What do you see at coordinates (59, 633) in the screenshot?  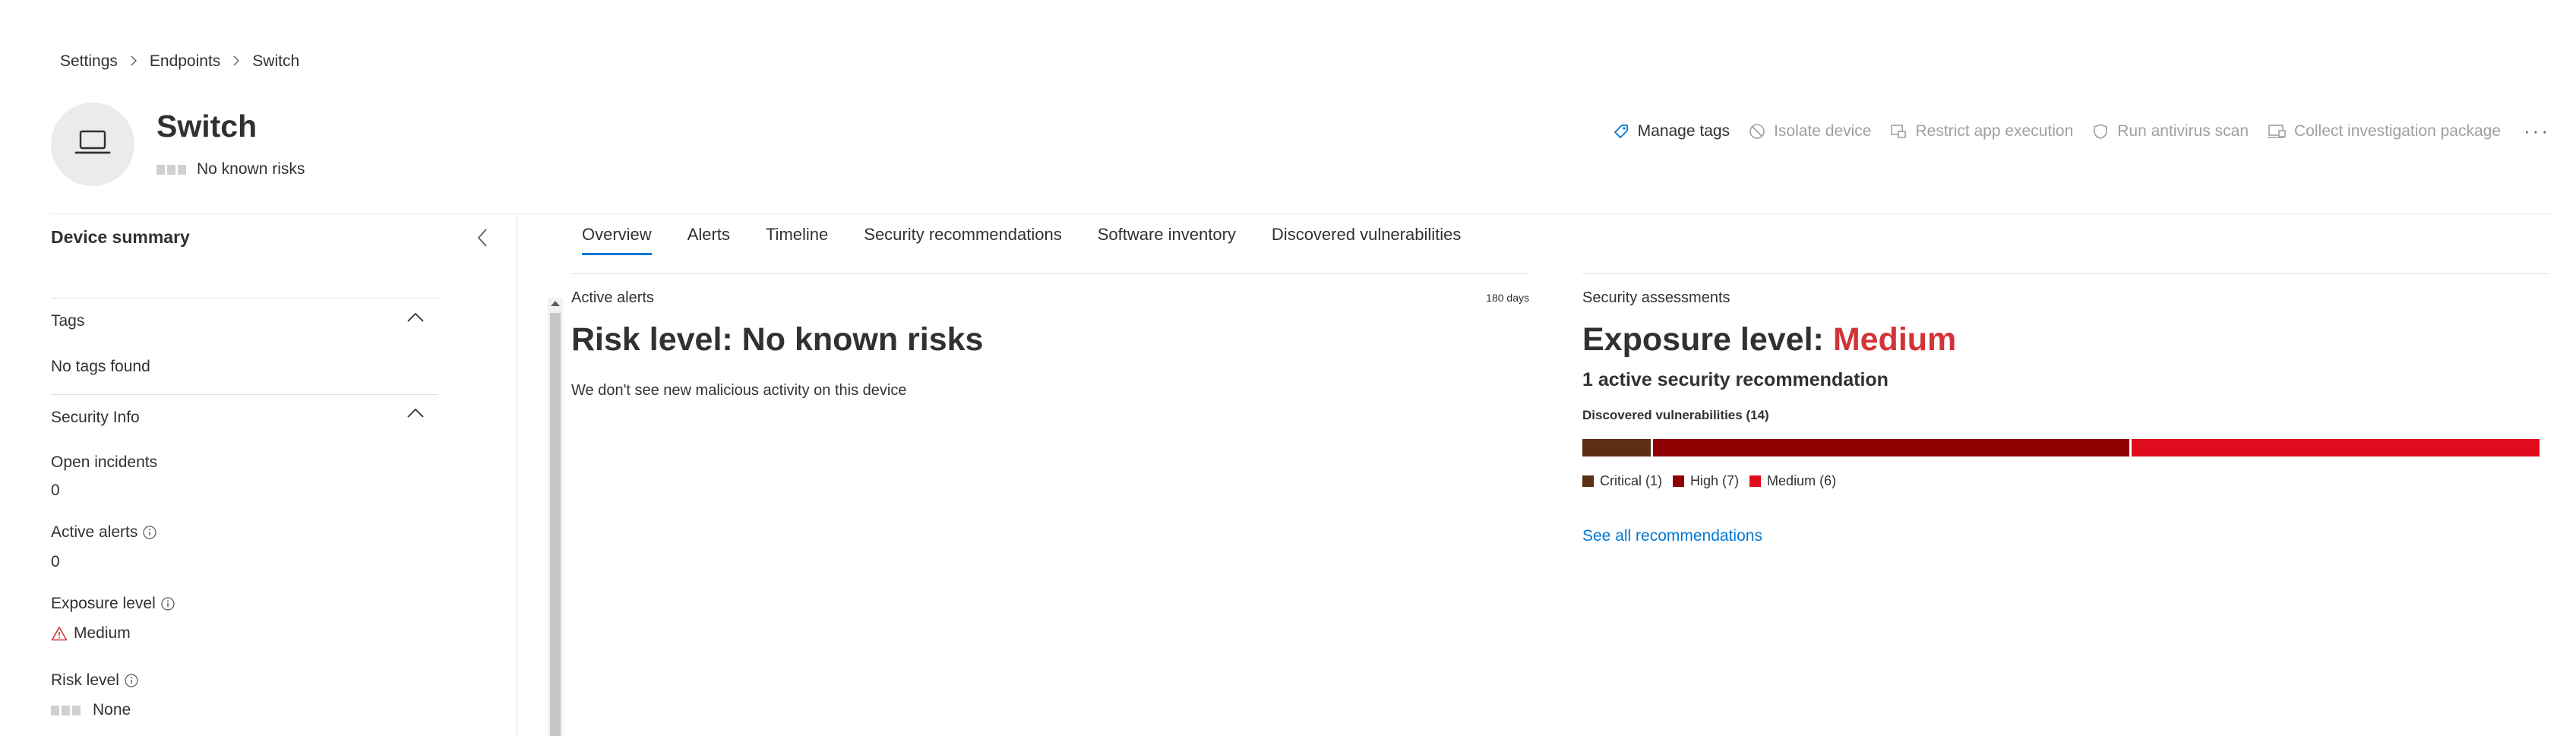 I see `warning-icon` at bounding box center [59, 633].